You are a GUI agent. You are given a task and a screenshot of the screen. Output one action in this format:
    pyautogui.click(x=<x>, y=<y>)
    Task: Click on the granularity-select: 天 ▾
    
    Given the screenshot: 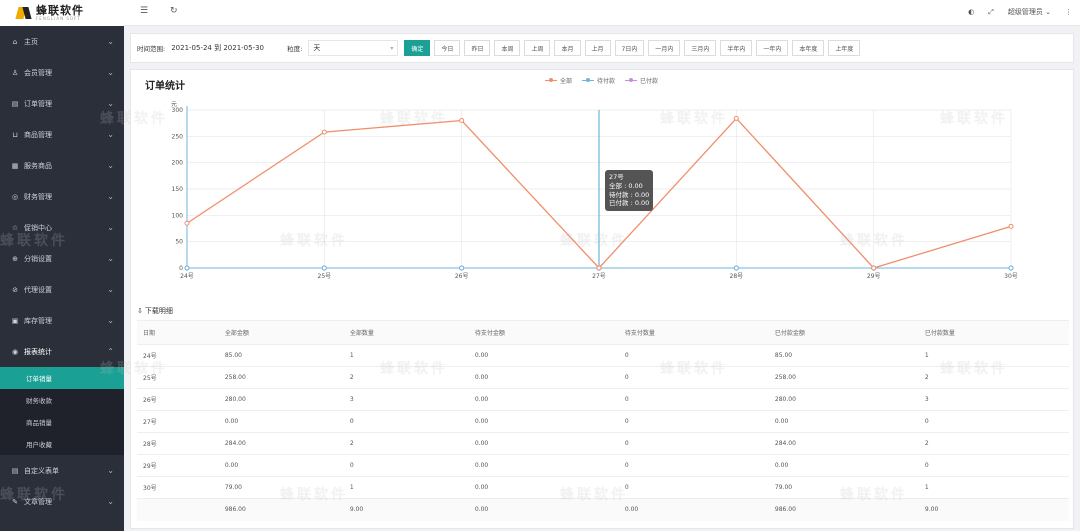 What is the action you would take?
    pyautogui.click(x=353, y=48)
    